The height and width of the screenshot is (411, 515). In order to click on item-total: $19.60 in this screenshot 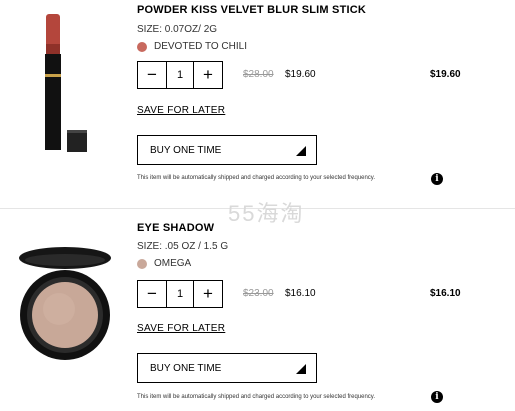, I will do `click(445, 74)`.